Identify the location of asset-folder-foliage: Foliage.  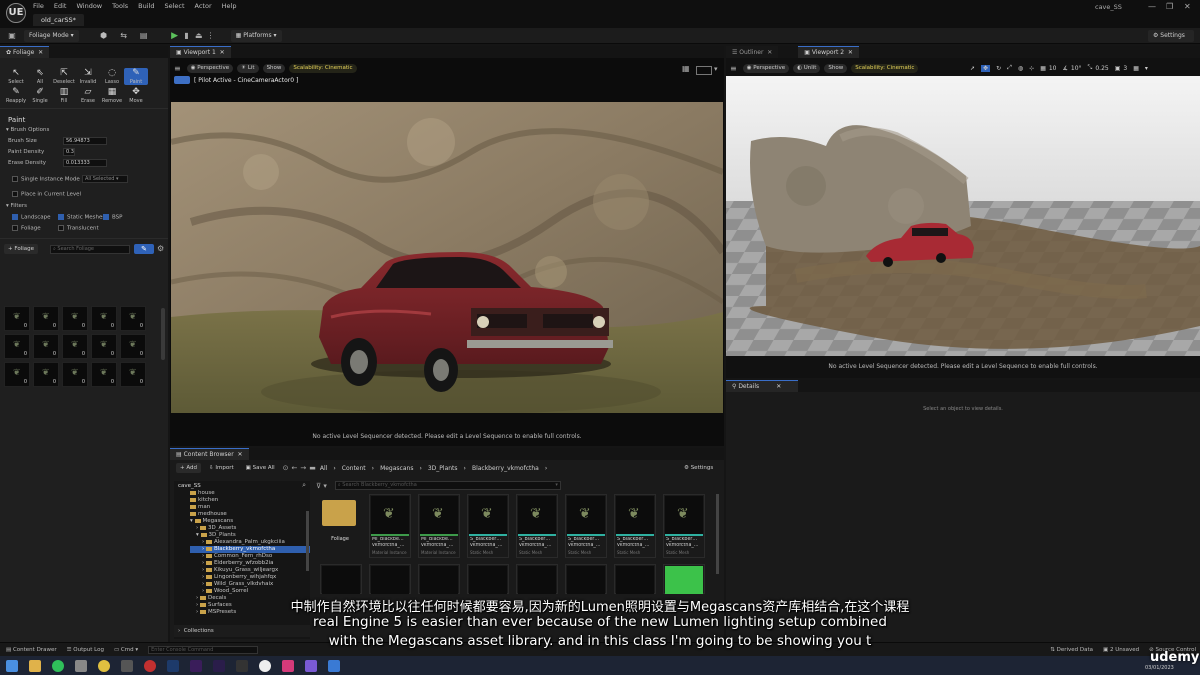
(341, 526).